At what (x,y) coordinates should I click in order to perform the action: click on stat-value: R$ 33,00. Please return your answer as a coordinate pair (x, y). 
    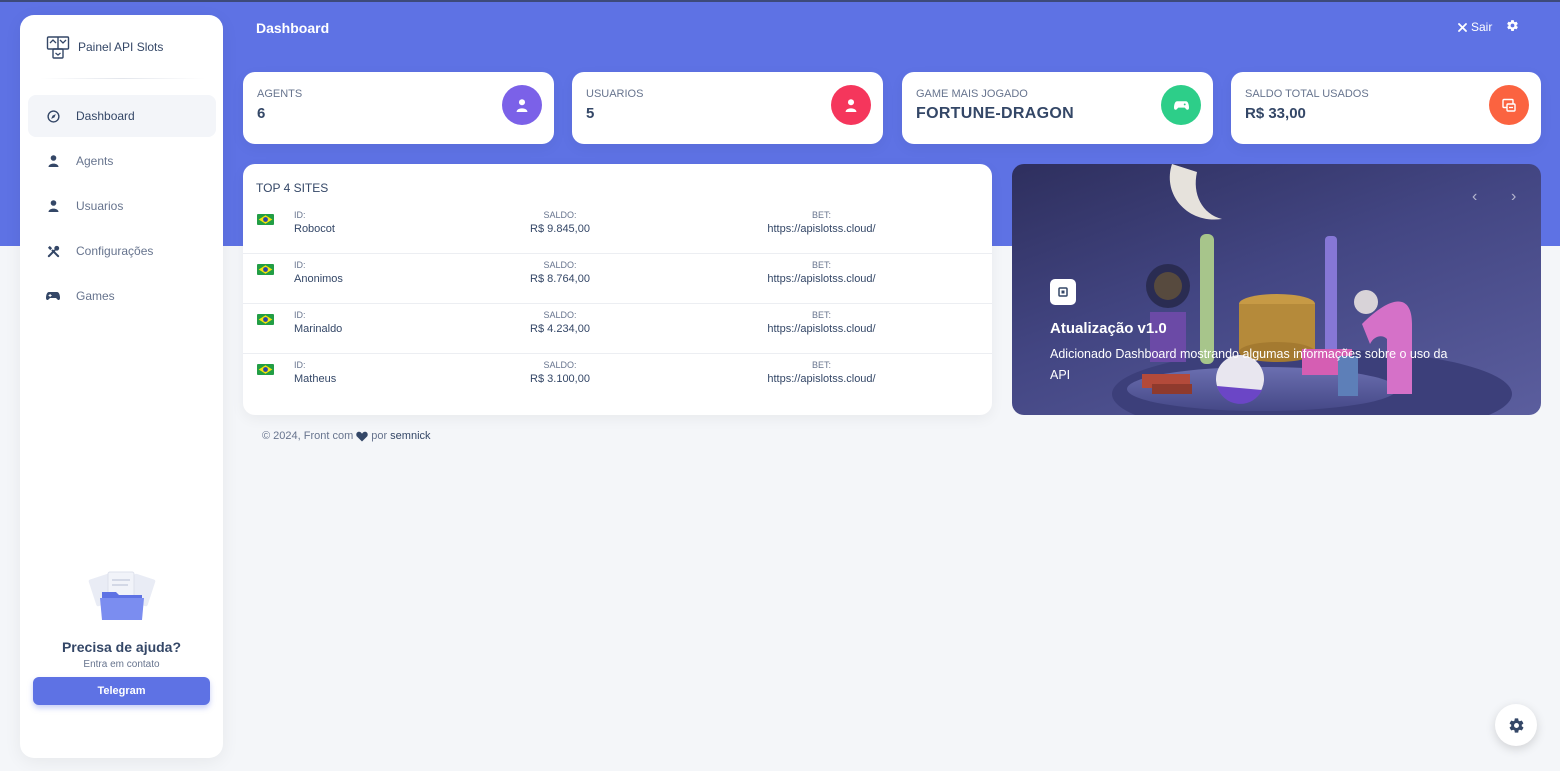
    Looking at the image, I should click on (1275, 113).